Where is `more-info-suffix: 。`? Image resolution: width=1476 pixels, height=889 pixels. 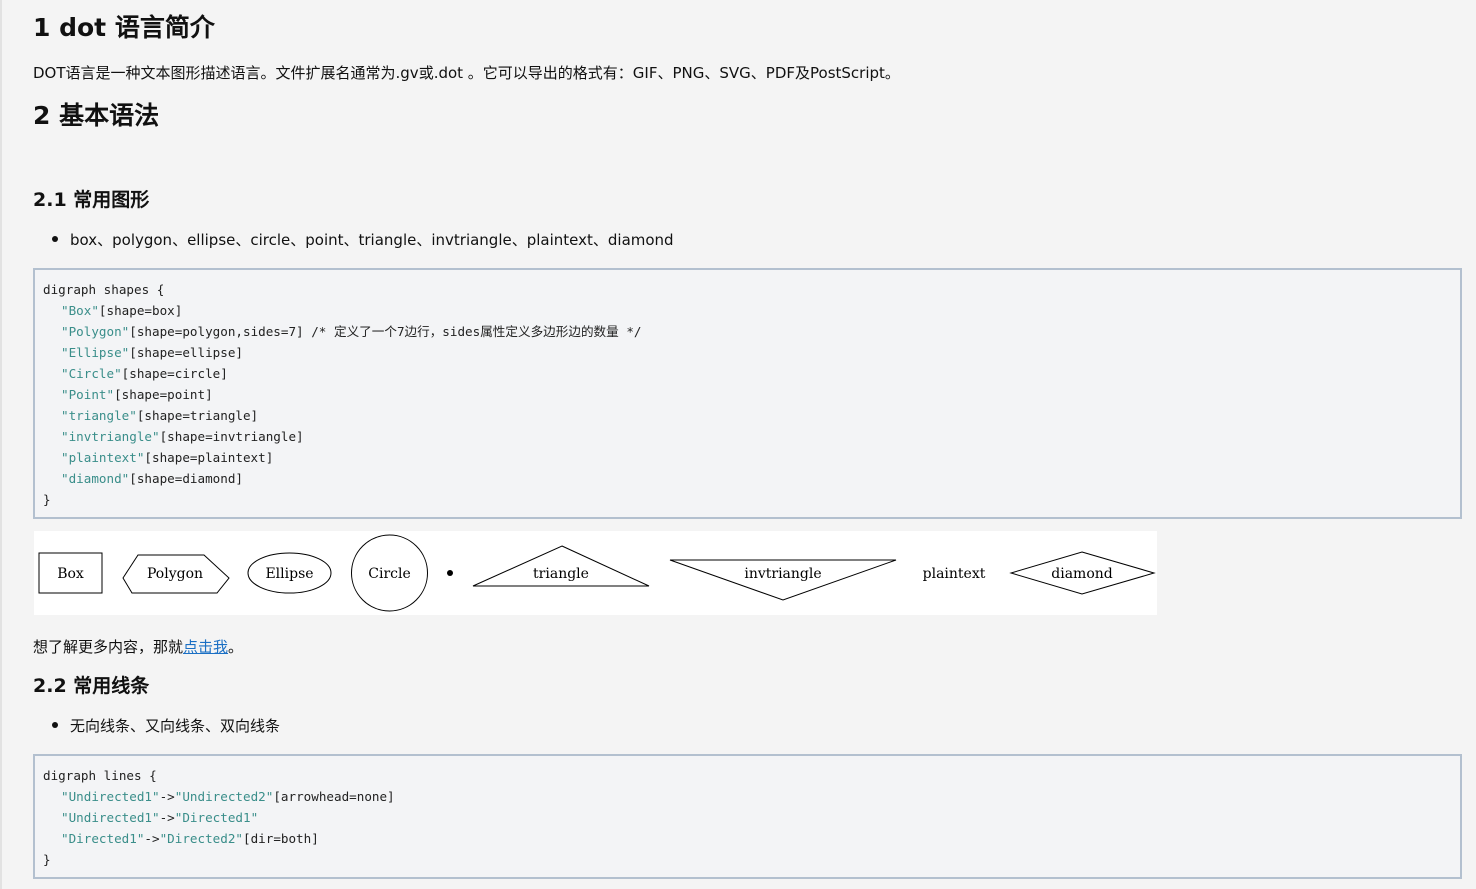 more-info-suffix: 。 is located at coordinates (236, 647).